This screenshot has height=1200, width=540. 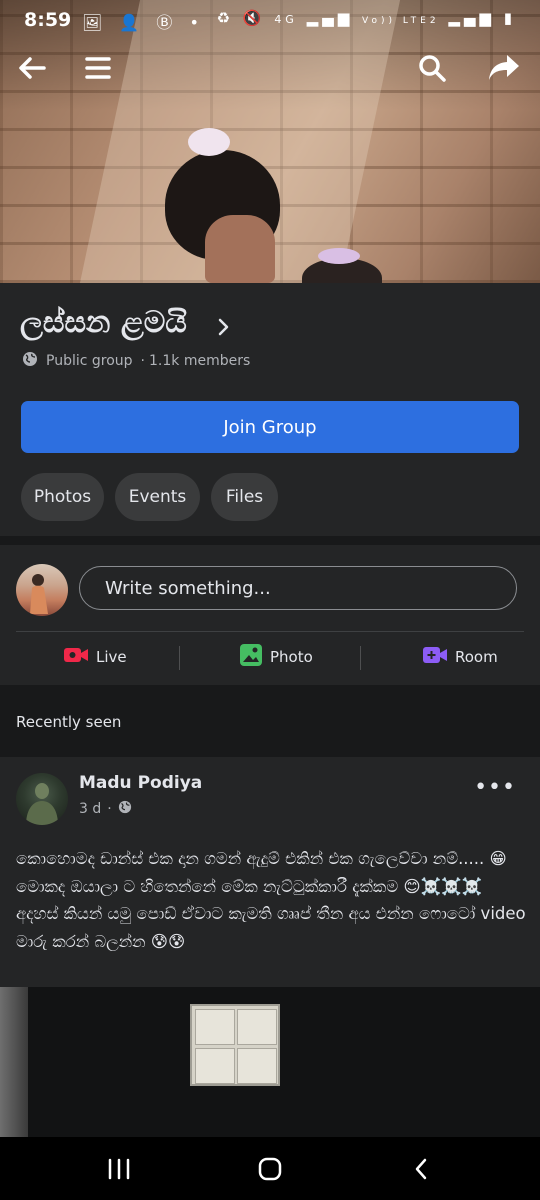 I want to click on group-member-count: 1.1k members, so click(x=199, y=361).